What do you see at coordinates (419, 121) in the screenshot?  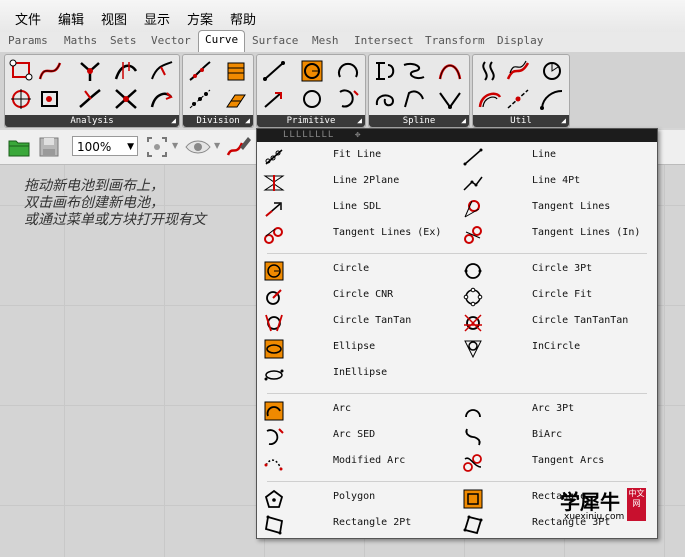 I see `ribbon-group-label-spline: Spline ◢` at bounding box center [419, 121].